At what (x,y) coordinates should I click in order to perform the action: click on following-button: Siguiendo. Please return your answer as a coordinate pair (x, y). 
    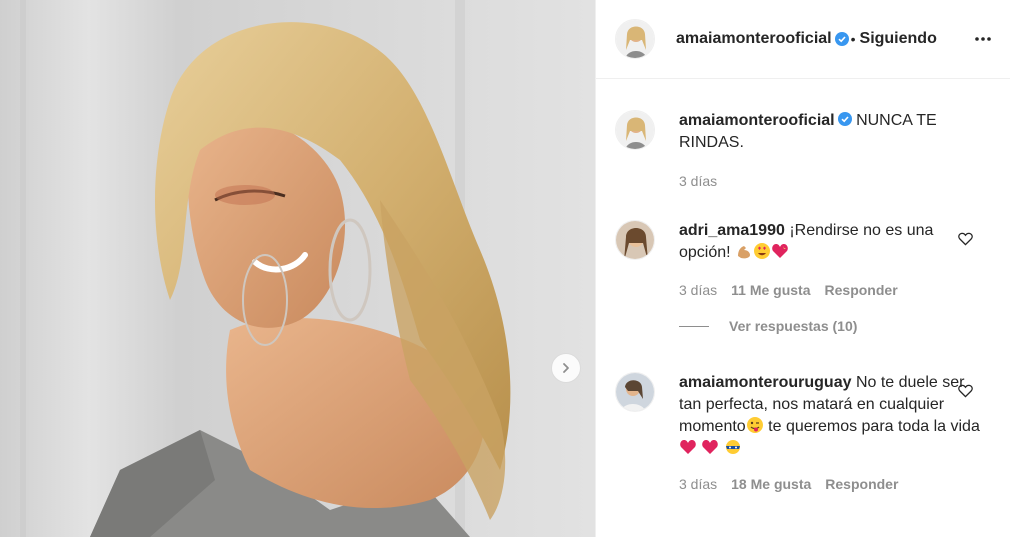
    Looking at the image, I should click on (898, 39).